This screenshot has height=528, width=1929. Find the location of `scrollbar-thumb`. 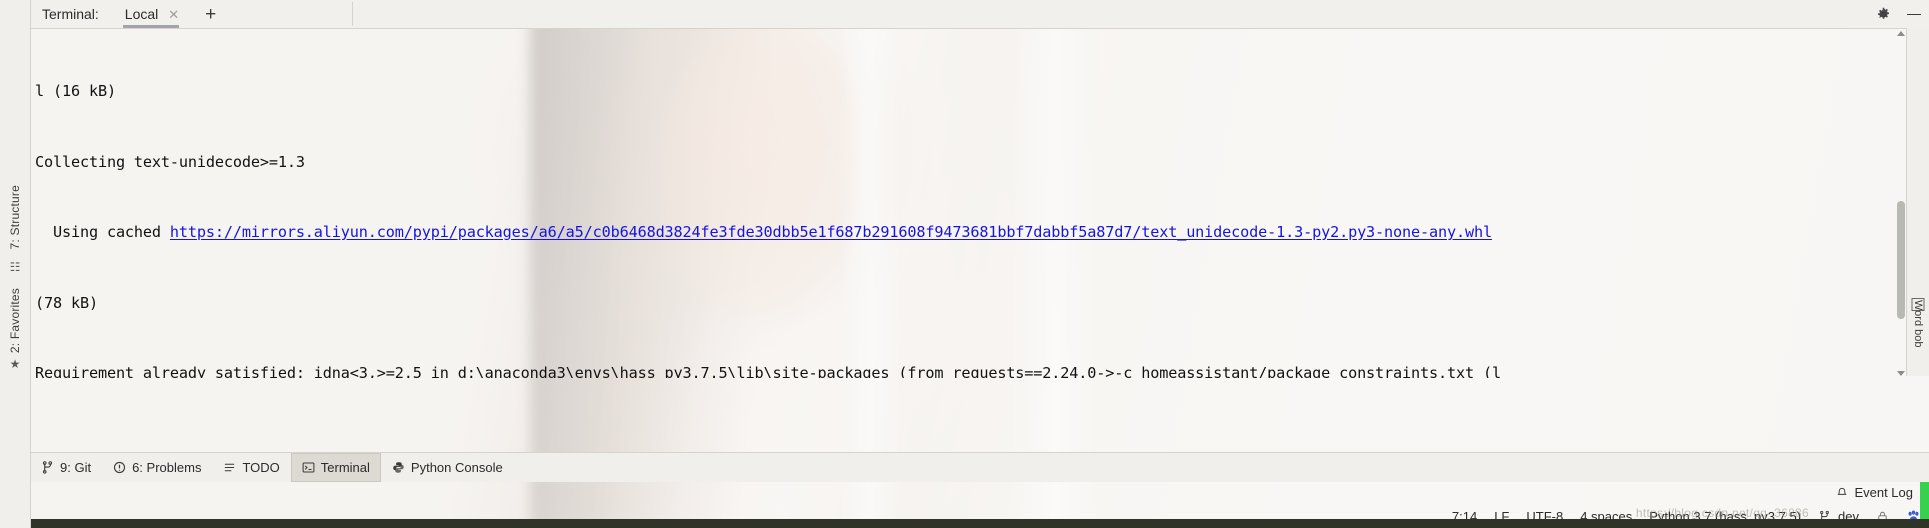

scrollbar-thumb is located at coordinates (1901, 260).